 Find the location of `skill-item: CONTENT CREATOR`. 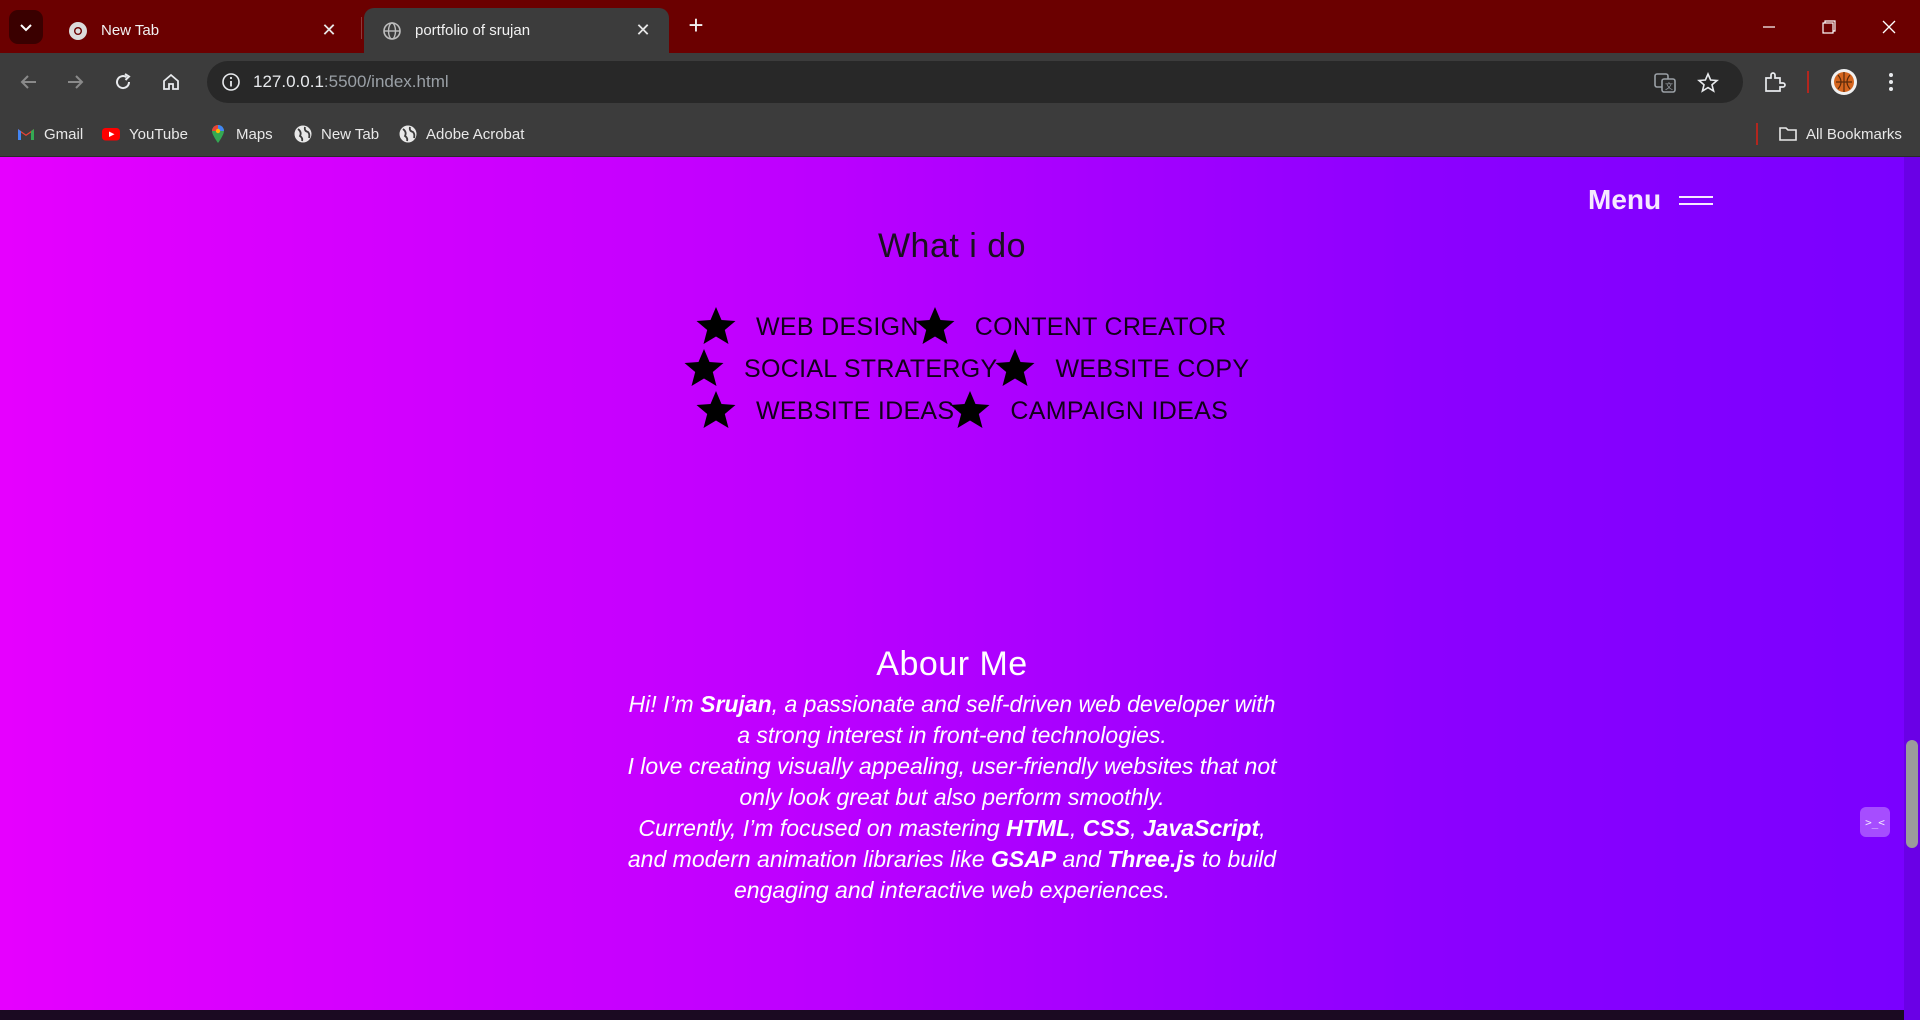

skill-item: CONTENT CREATOR is located at coordinates (1070, 327).